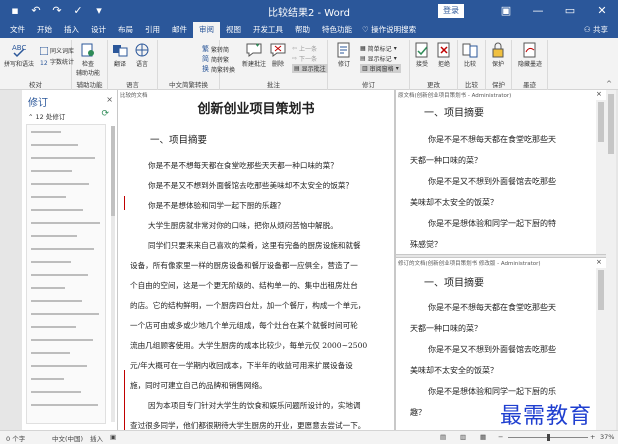  Describe the element at coordinates (71, 30) in the screenshot. I see `tab-2: 插入` at that location.